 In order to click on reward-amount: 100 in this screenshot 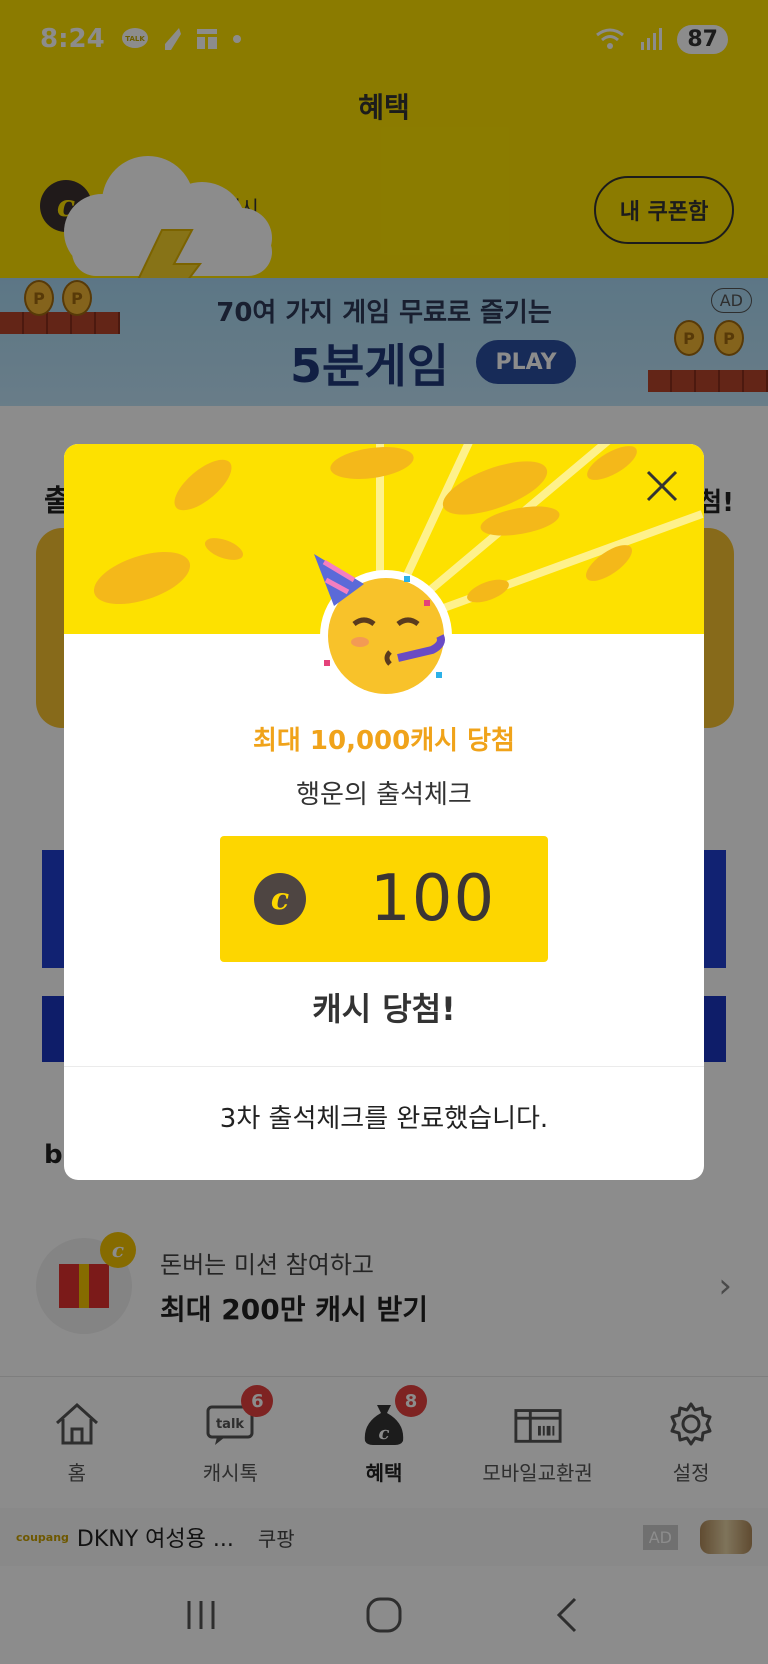, I will do `click(433, 899)`.